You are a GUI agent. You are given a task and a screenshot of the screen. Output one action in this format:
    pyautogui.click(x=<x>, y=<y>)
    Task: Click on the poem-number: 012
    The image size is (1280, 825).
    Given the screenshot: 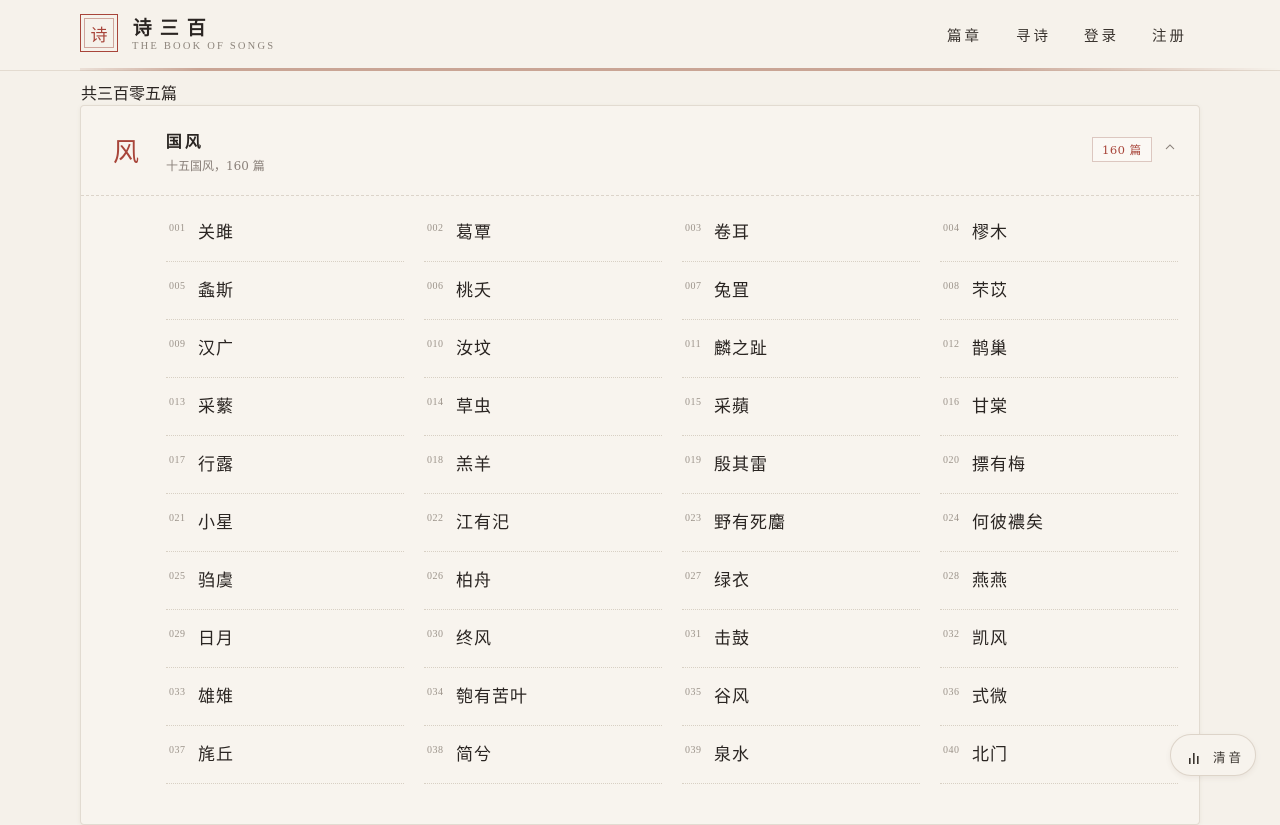 What is the action you would take?
    pyautogui.click(x=951, y=344)
    